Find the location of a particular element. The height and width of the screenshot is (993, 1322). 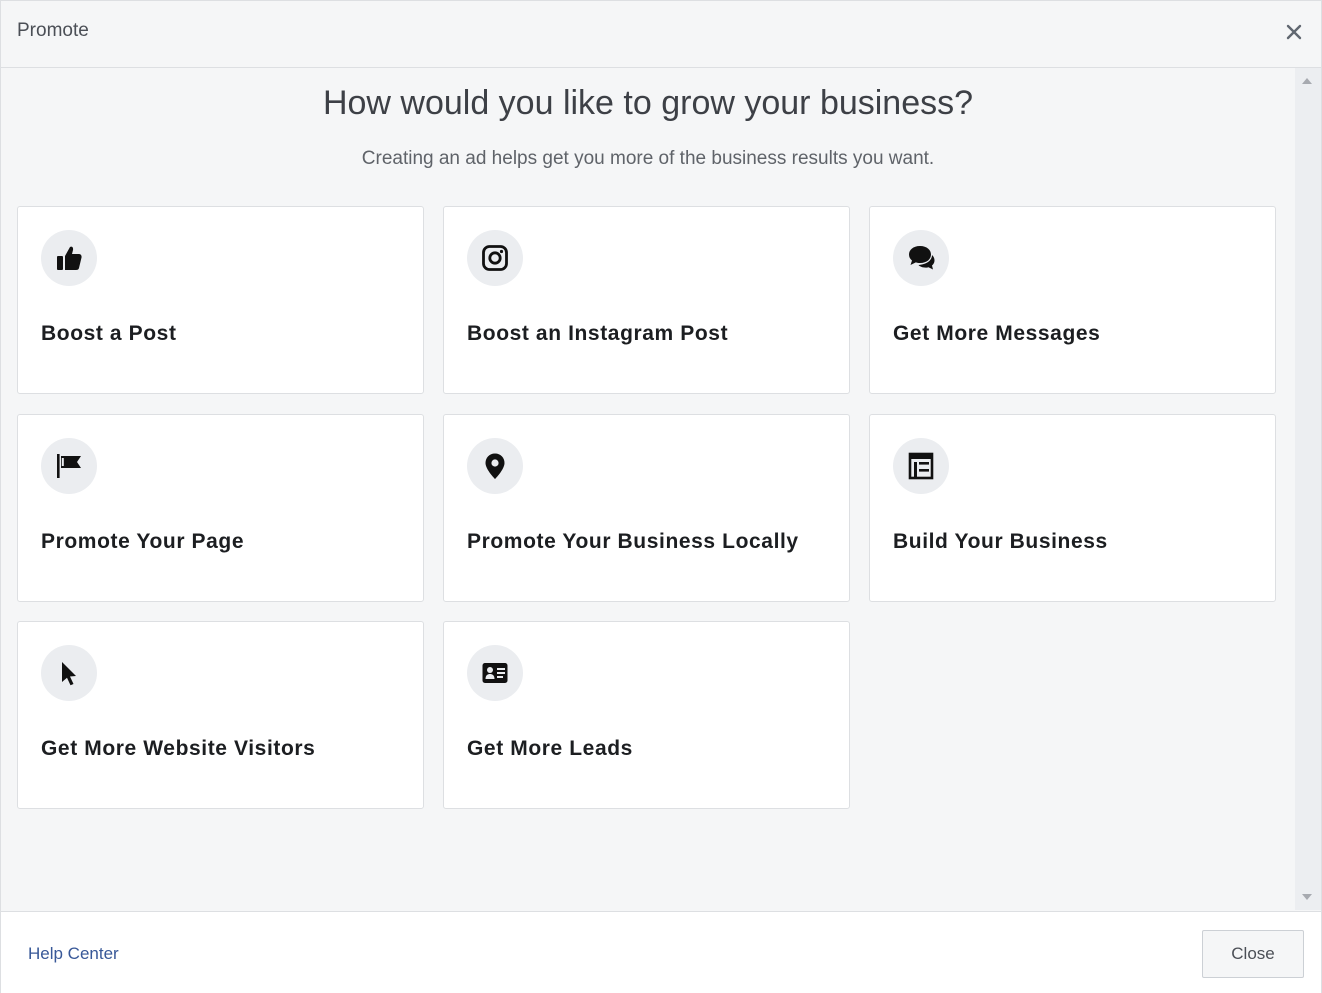

thumbs-up-icon is located at coordinates (69, 258).